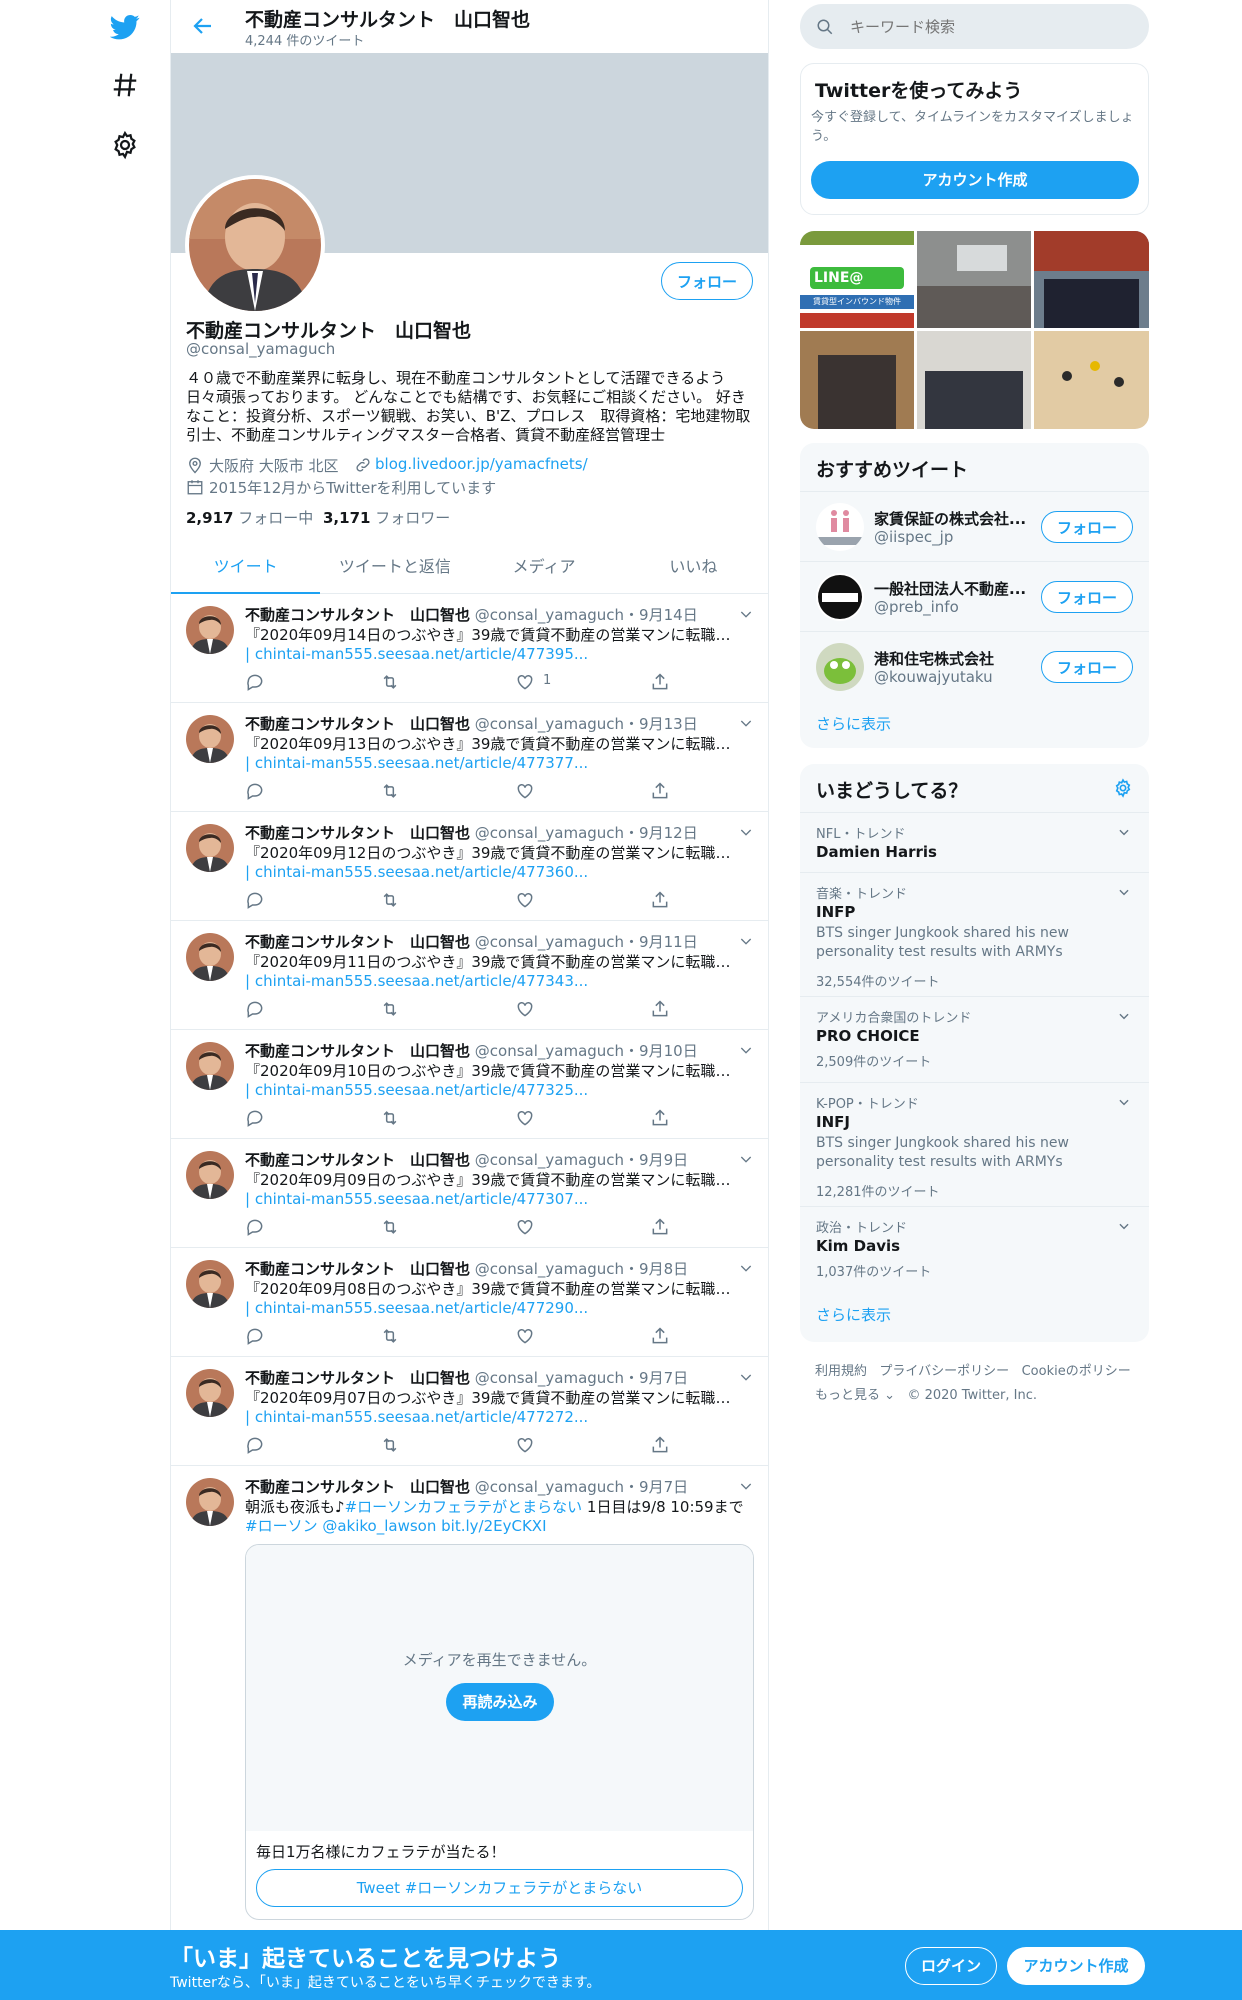 The width and height of the screenshot is (1242, 2000). I want to click on footer-cookie-link: Cookieのポリシー, so click(1076, 1371).